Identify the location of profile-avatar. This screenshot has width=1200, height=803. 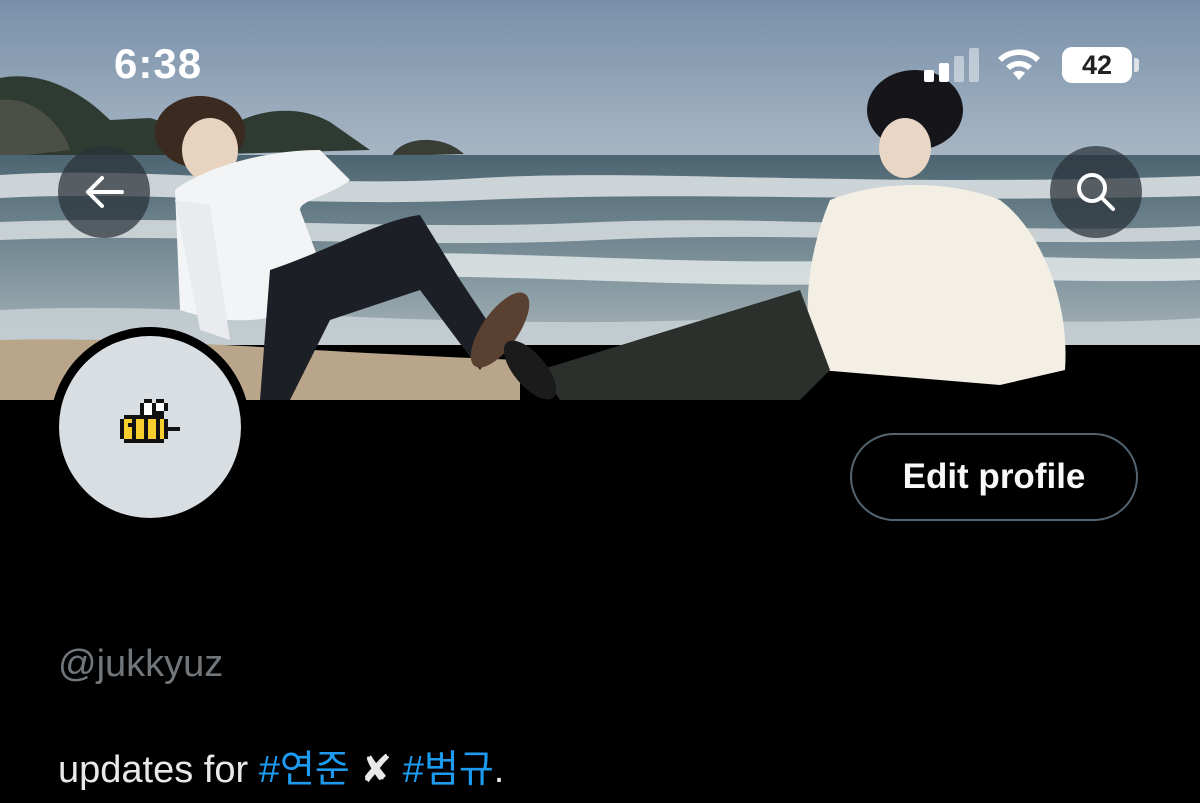
(150, 427).